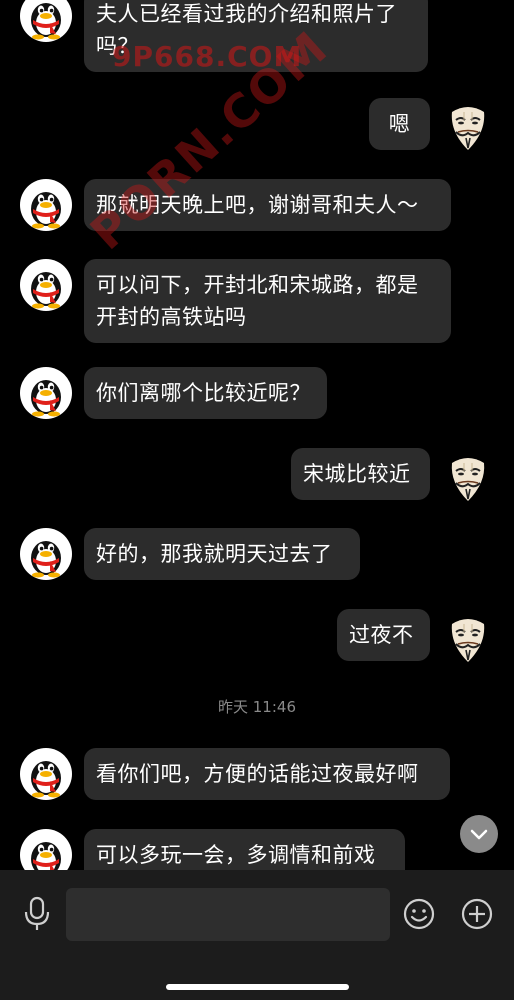 This screenshot has width=514, height=1000. I want to click on scroll-to-bottom-button, so click(479, 834).